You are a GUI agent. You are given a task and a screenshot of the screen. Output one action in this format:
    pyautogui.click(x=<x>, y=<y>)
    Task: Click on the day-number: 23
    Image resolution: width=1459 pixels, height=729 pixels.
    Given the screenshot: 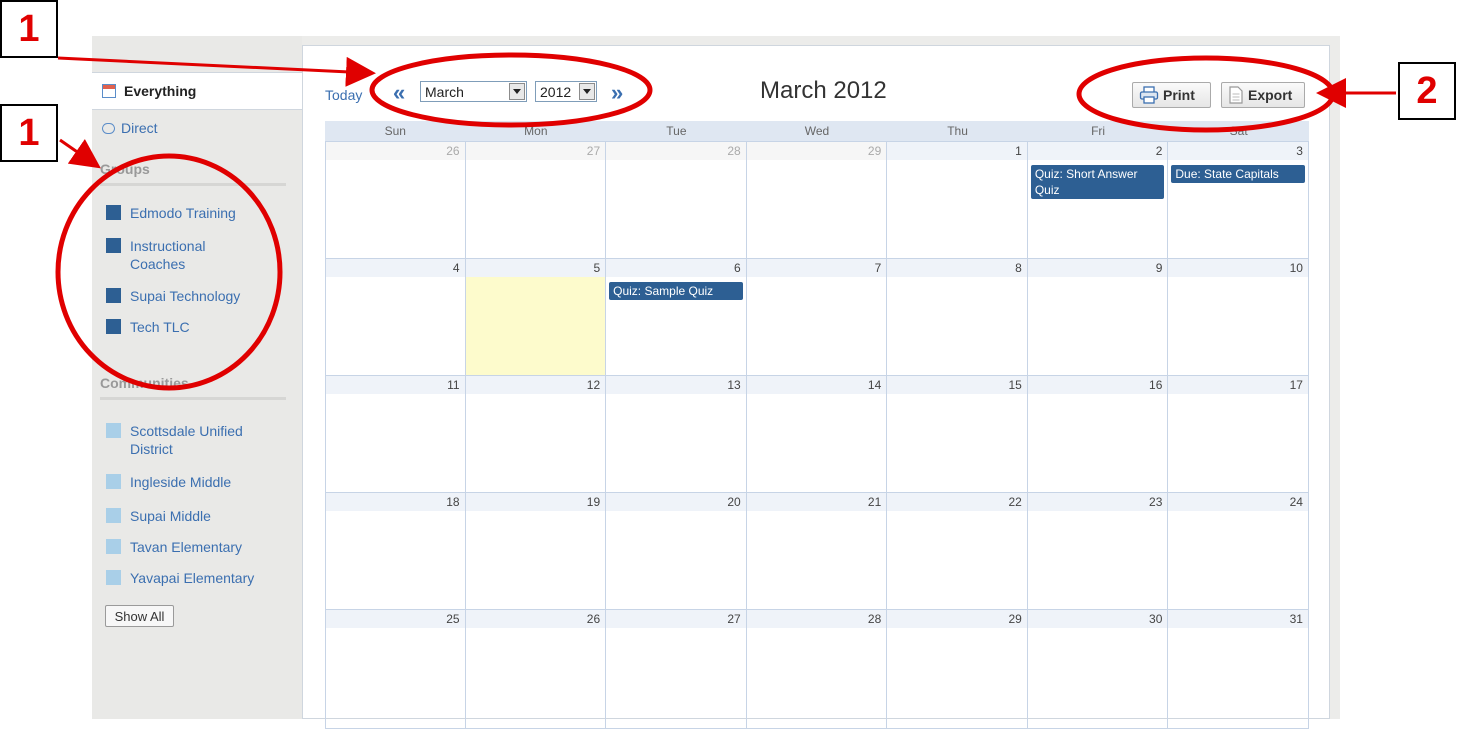 What is the action you would take?
    pyautogui.click(x=1097, y=502)
    